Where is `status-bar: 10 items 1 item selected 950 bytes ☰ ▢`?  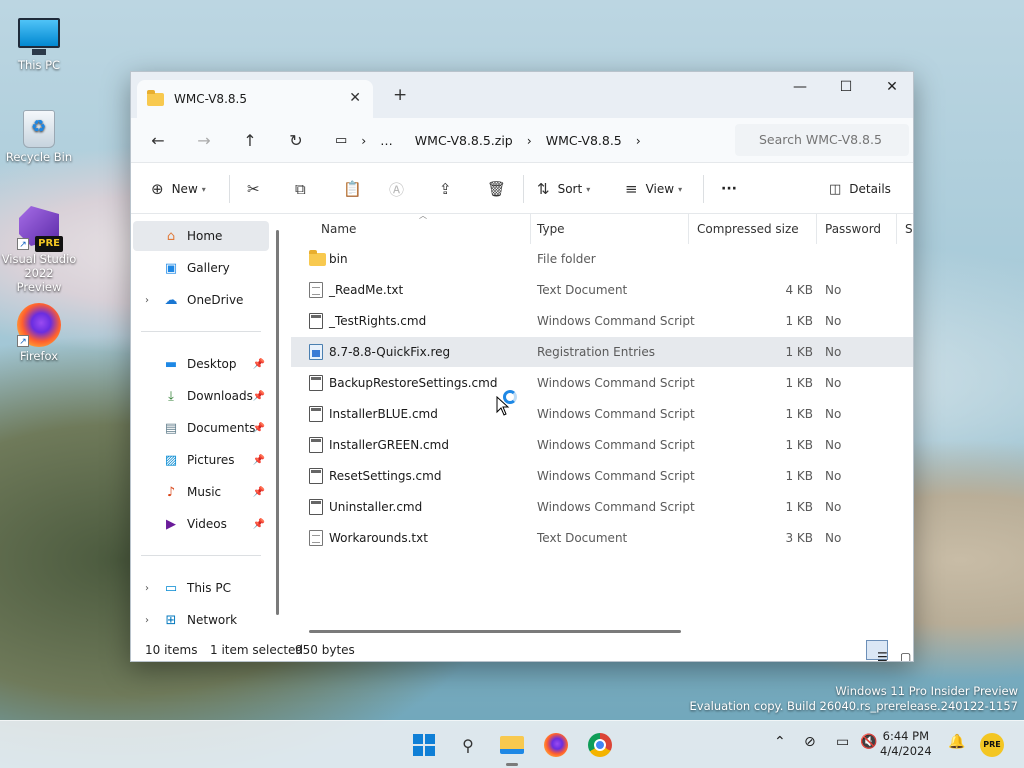 status-bar: 10 items 1 item selected 950 bytes ☰ ▢ is located at coordinates (522, 648).